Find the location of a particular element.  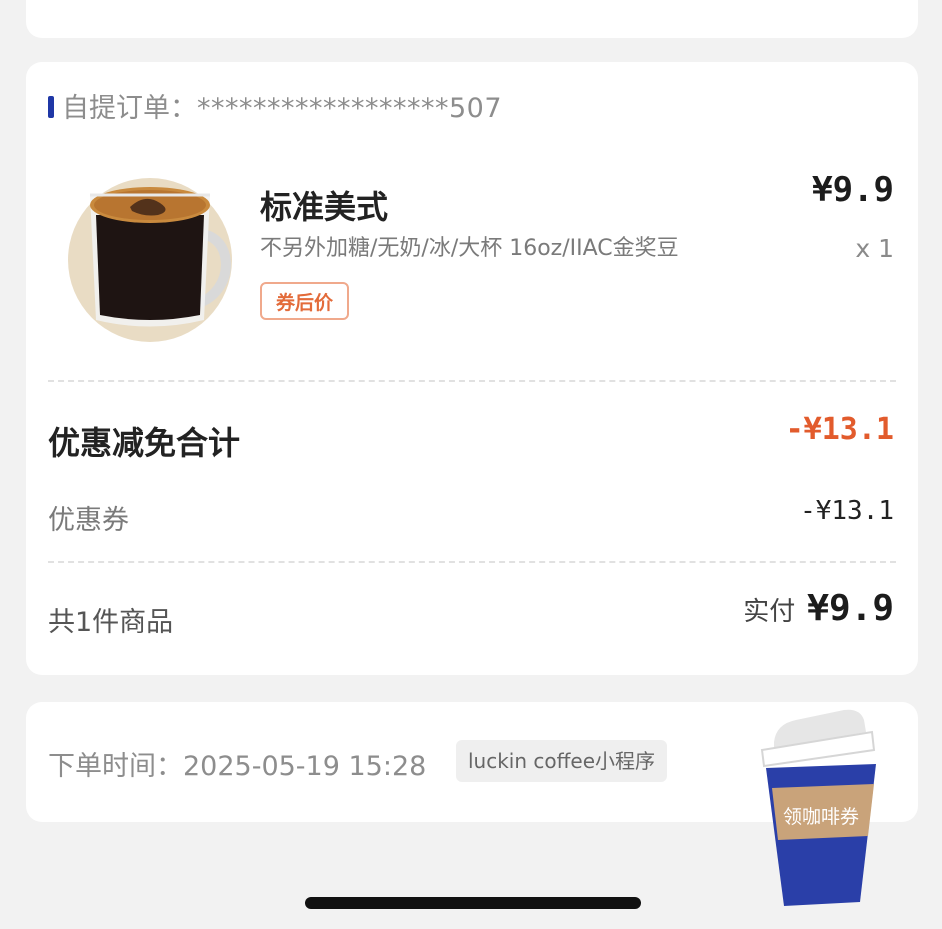

paid-label: 实付 is located at coordinates (769, 612).